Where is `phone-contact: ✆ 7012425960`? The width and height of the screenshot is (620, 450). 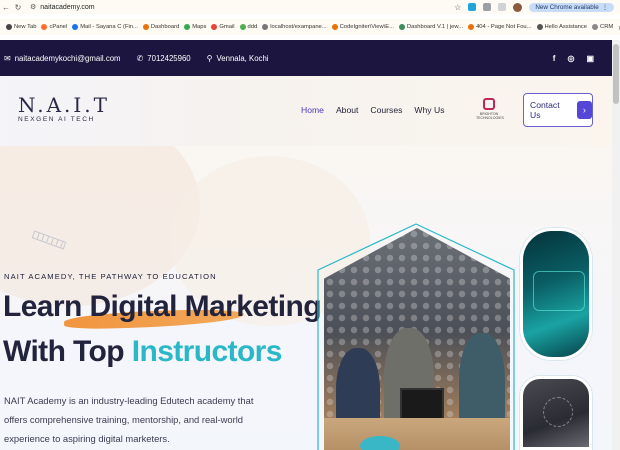 phone-contact: ✆ 7012425960 is located at coordinates (164, 58).